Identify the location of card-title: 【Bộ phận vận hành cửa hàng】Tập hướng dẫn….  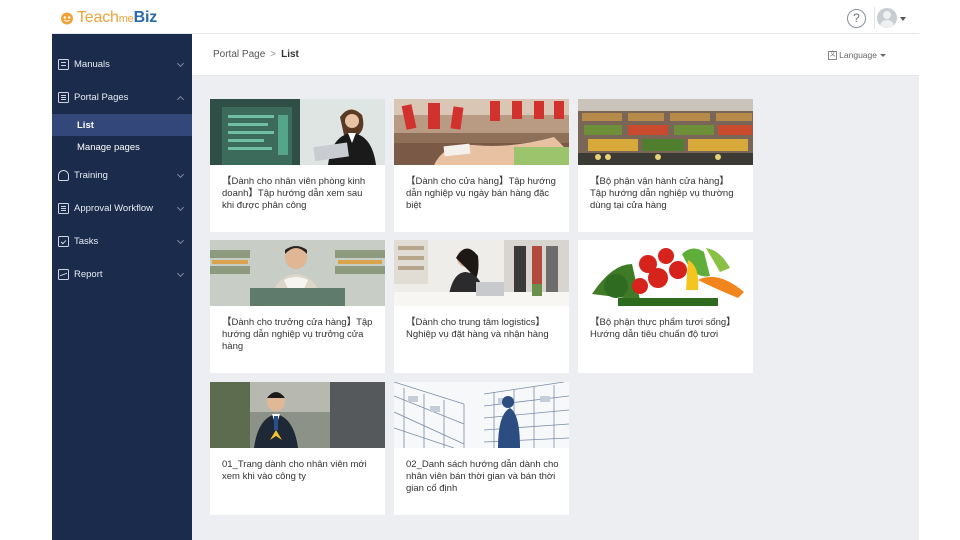
(662, 194).